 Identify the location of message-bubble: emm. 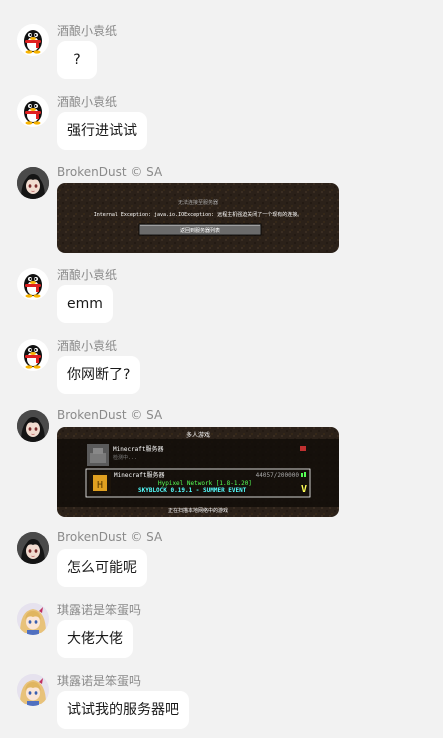
(85, 304).